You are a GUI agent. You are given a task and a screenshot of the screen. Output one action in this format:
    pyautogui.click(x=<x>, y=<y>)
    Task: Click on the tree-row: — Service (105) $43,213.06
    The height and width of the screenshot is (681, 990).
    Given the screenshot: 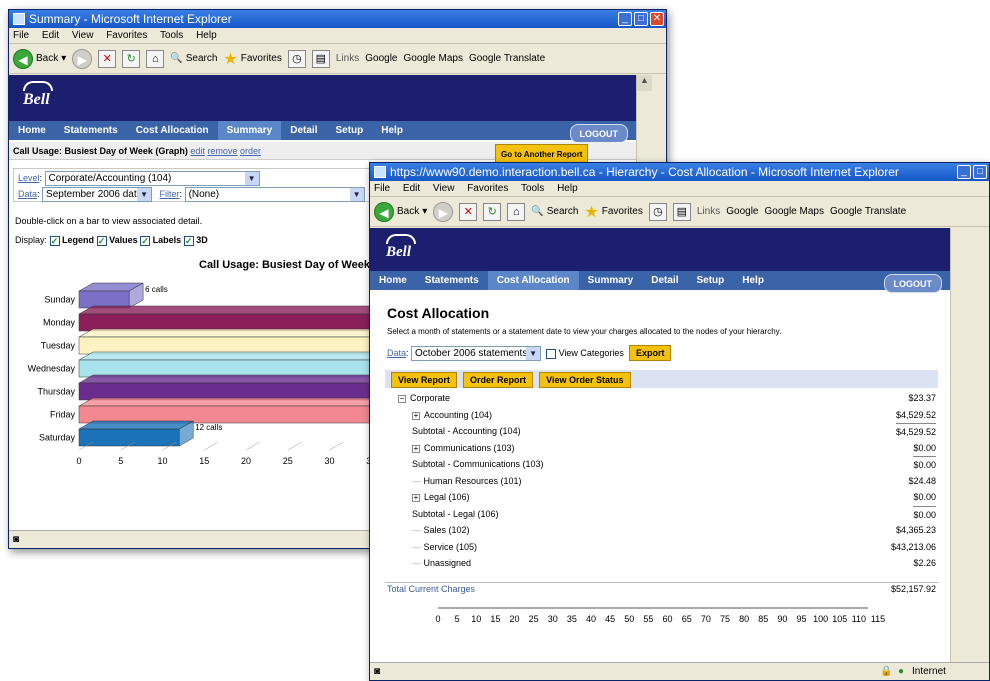 What is the action you would take?
    pyautogui.click(x=667, y=547)
    